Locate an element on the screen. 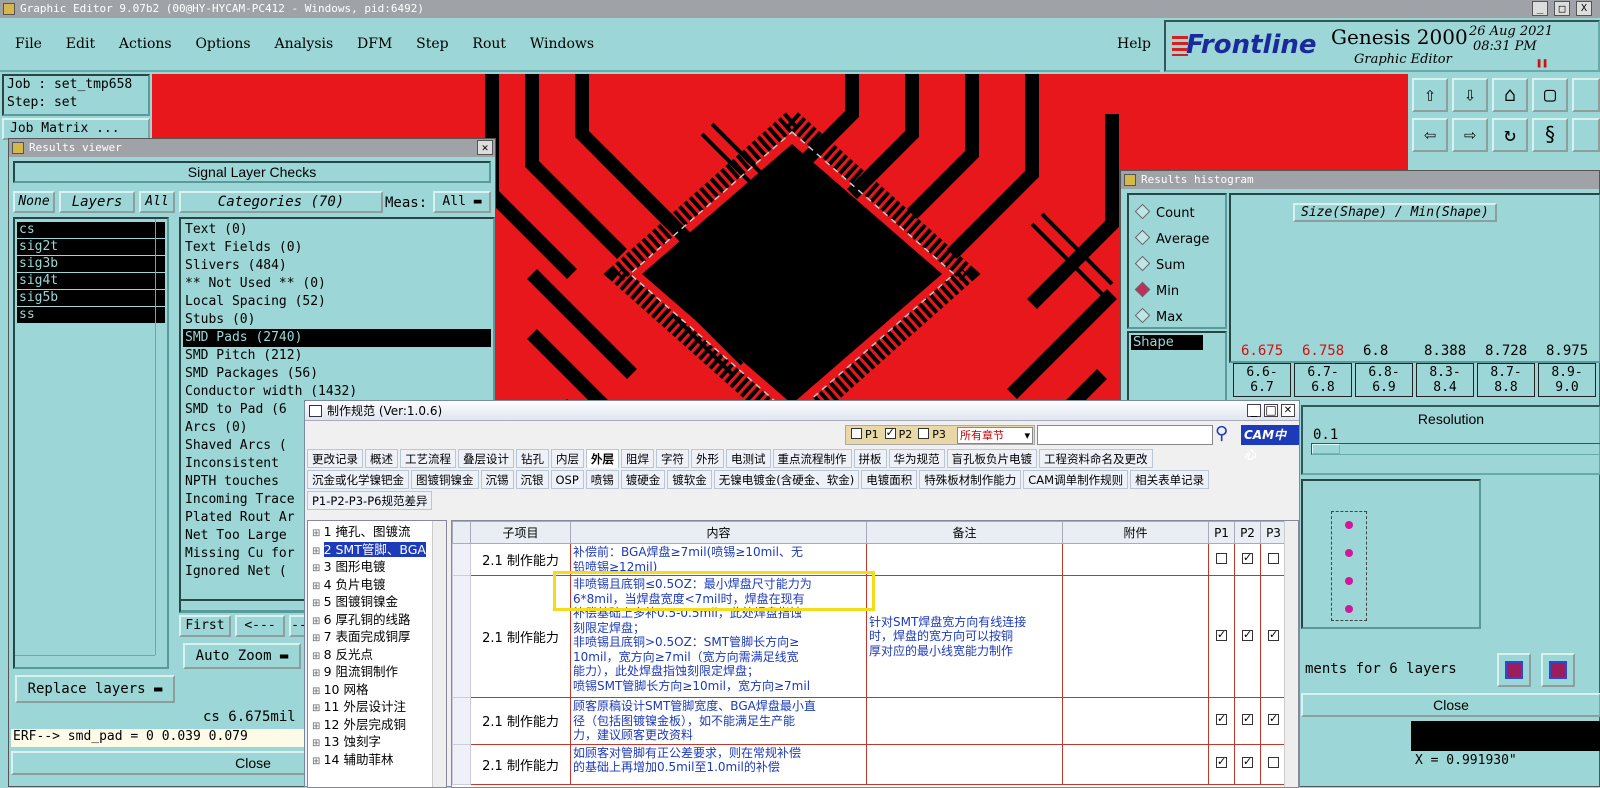 The height and width of the screenshot is (788, 1600). category-item: SMD Pitch (212) is located at coordinates (337, 356).